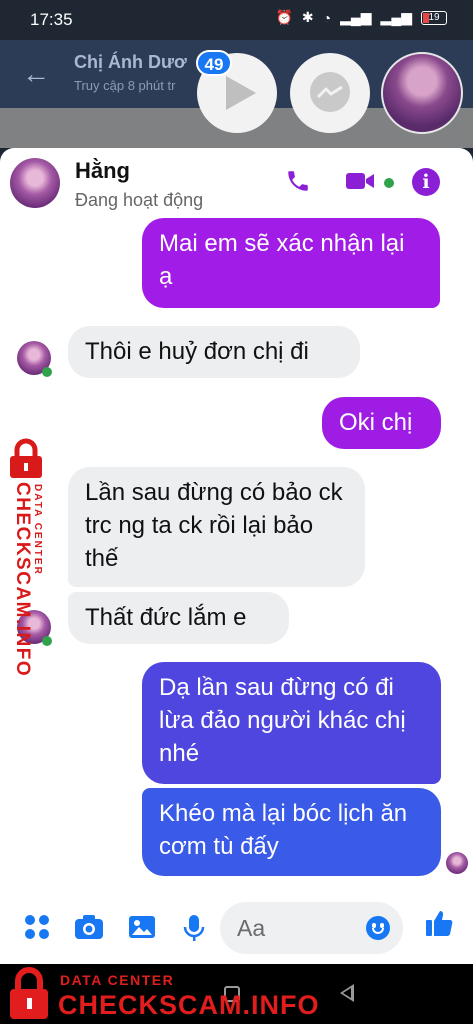 The image size is (473, 1024). What do you see at coordinates (378, 928) in the screenshot?
I see `emoji-icon` at bounding box center [378, 928].